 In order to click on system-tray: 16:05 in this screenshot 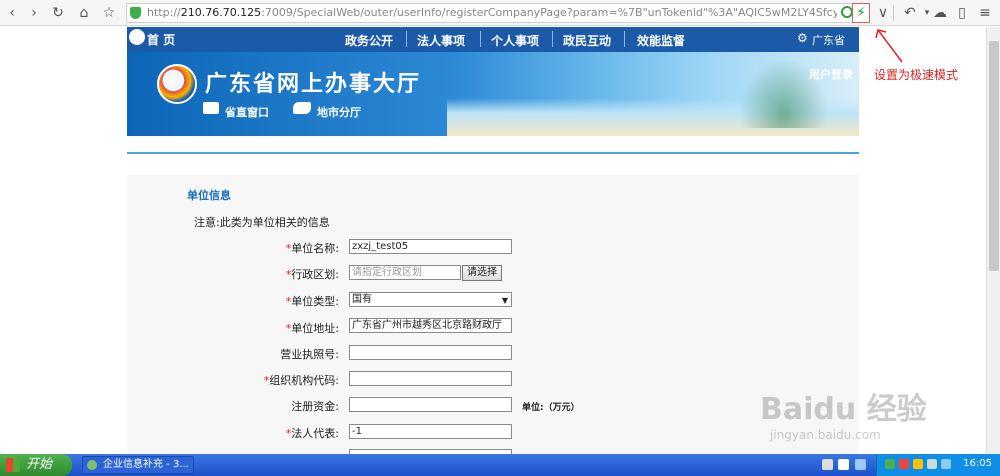, I will do `click(938, 465)`.